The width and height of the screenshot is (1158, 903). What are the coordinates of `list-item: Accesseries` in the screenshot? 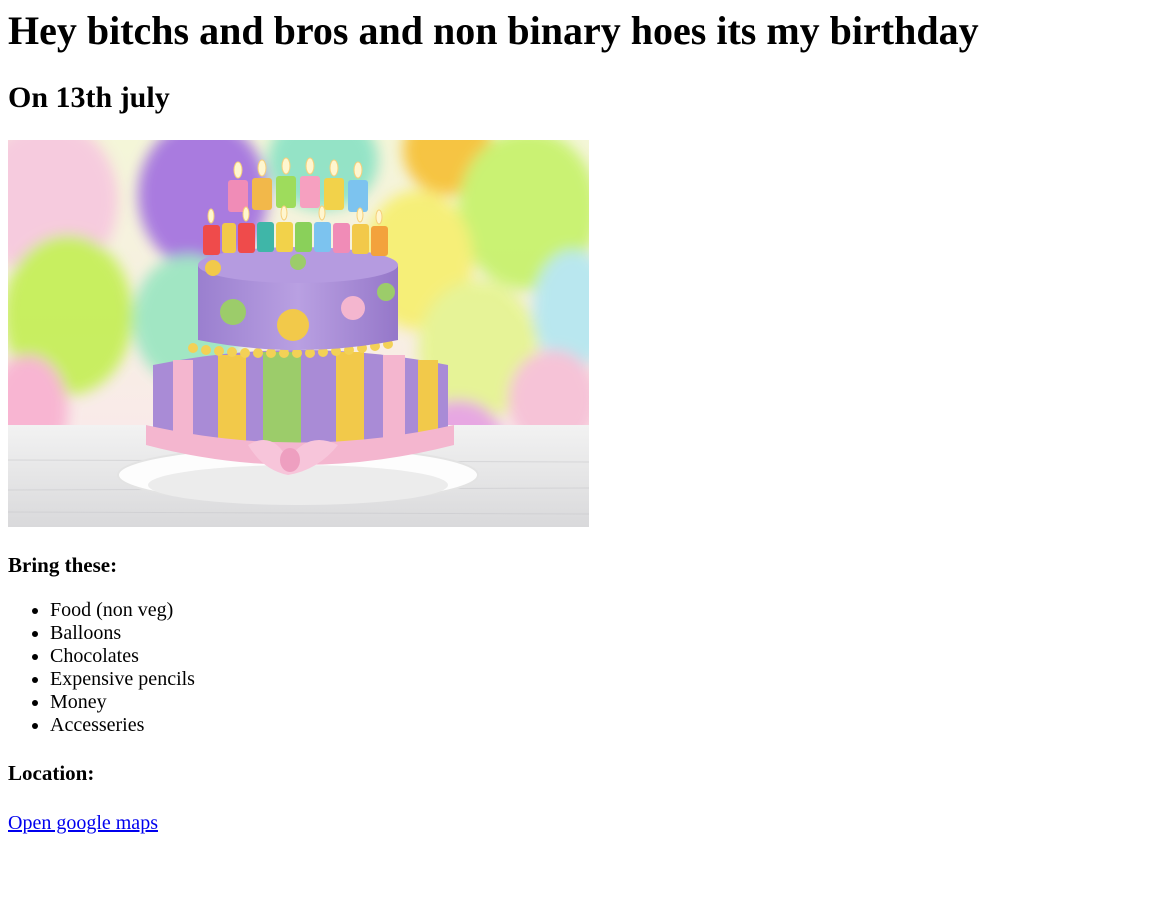 It's located at (600, 725).